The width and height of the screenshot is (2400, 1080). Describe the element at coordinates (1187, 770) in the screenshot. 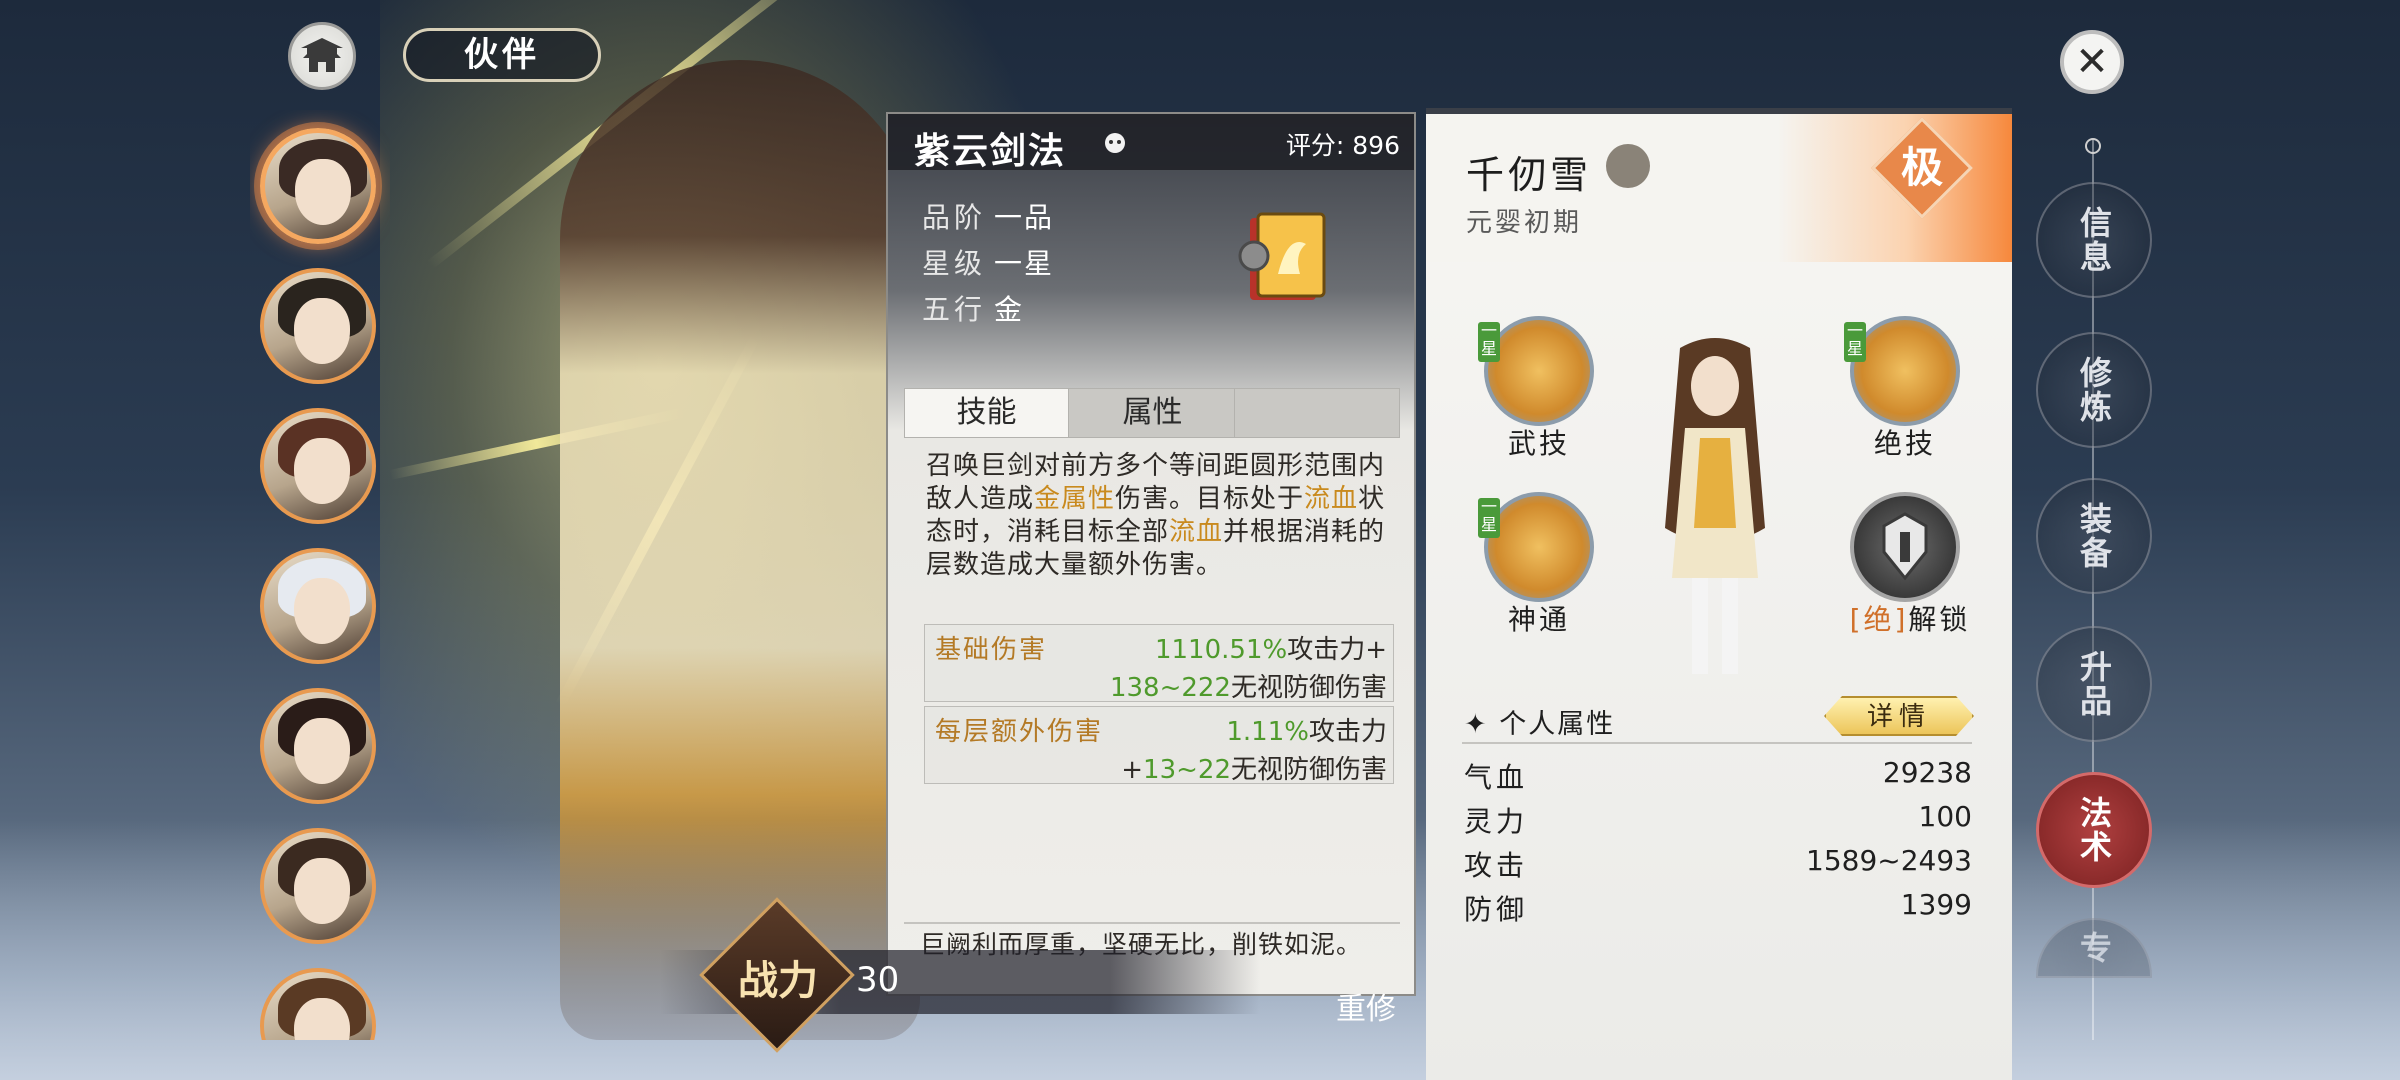

I see `extra-damage-range: 13~22` at that location.